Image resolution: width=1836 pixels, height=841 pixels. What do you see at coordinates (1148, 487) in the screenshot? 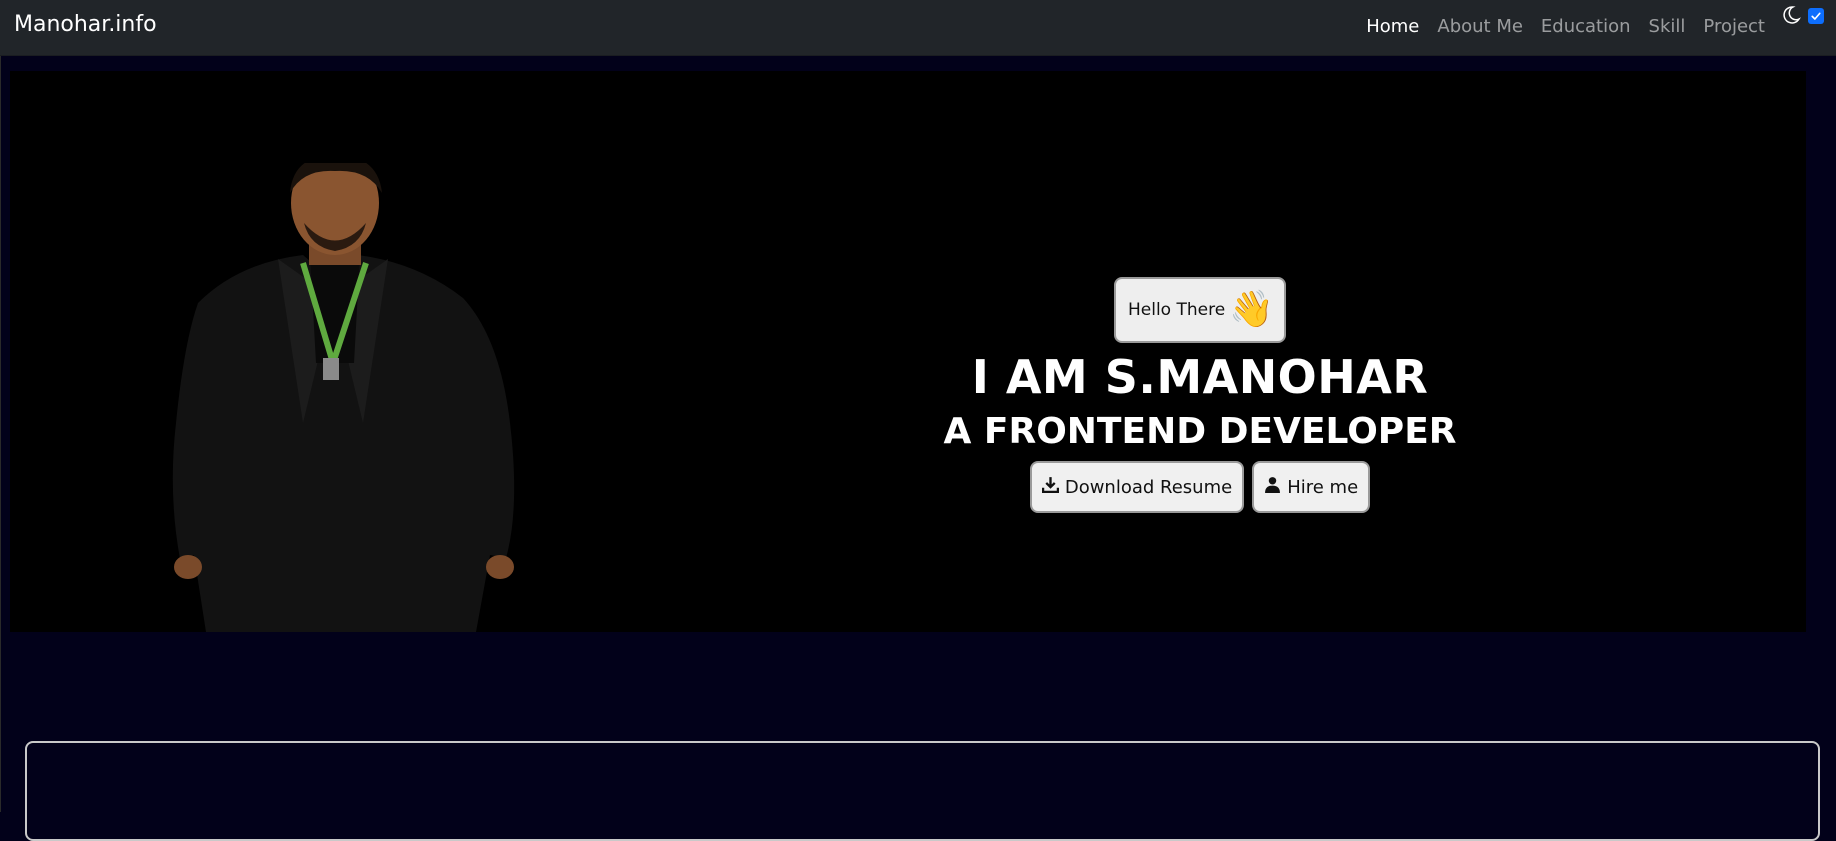
I see `download-resume-label: Download Resume` at bounding box center [1148, 487].